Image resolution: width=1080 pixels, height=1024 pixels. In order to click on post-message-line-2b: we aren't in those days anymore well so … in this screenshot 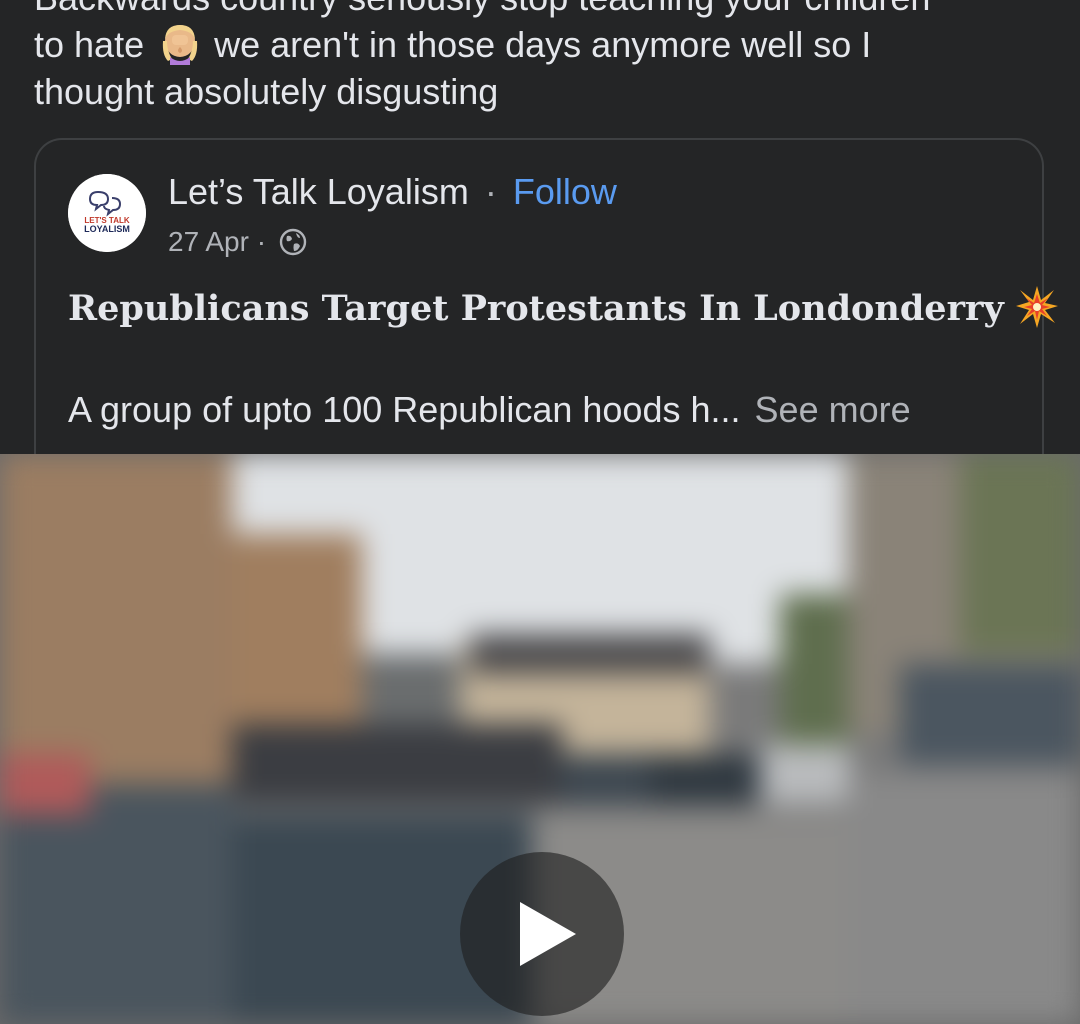, I will do `click(543, 44)`.